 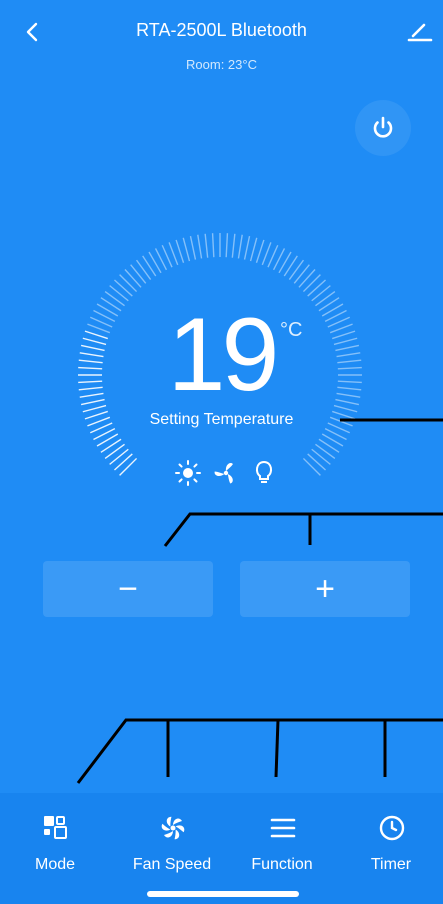 What do you see at coordinates (172, 843) in the screenshot?
I see `tab-fan-speed: Fan Speed` at bounding box center [172, 843].